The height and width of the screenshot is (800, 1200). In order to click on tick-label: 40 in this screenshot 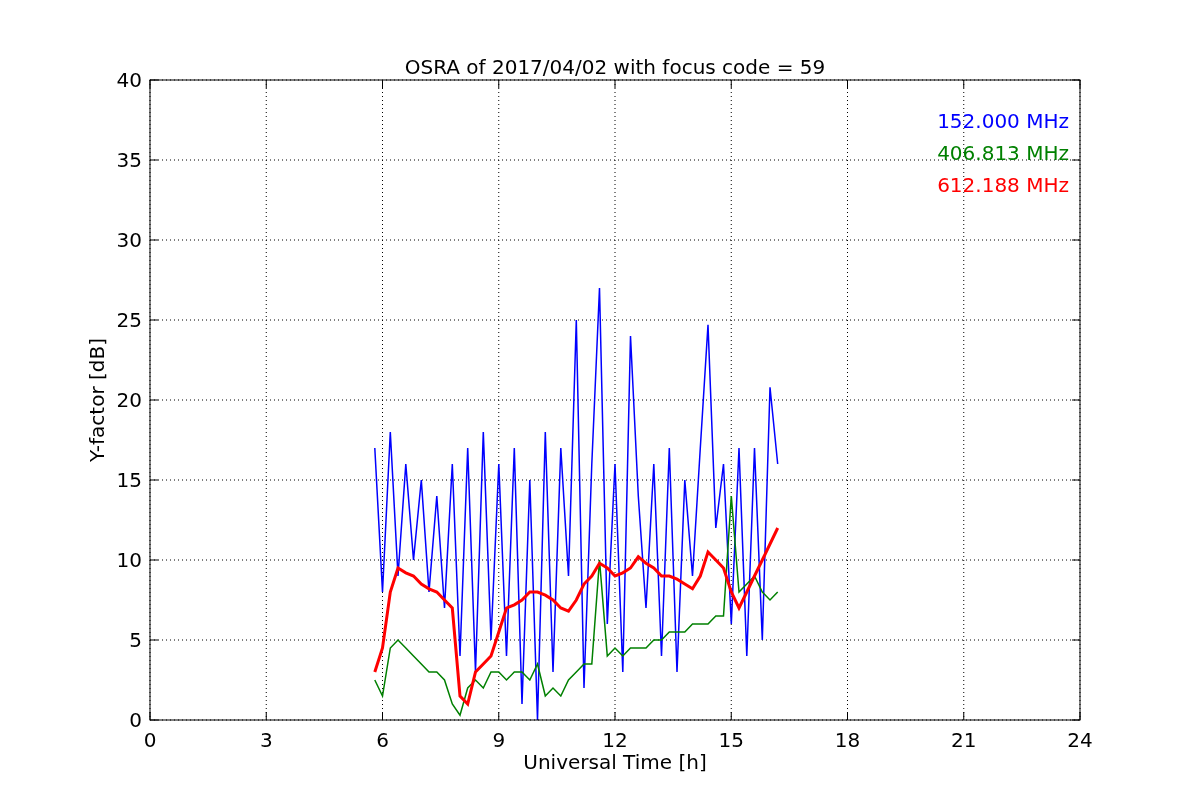, I will do `click(129, 80)`.